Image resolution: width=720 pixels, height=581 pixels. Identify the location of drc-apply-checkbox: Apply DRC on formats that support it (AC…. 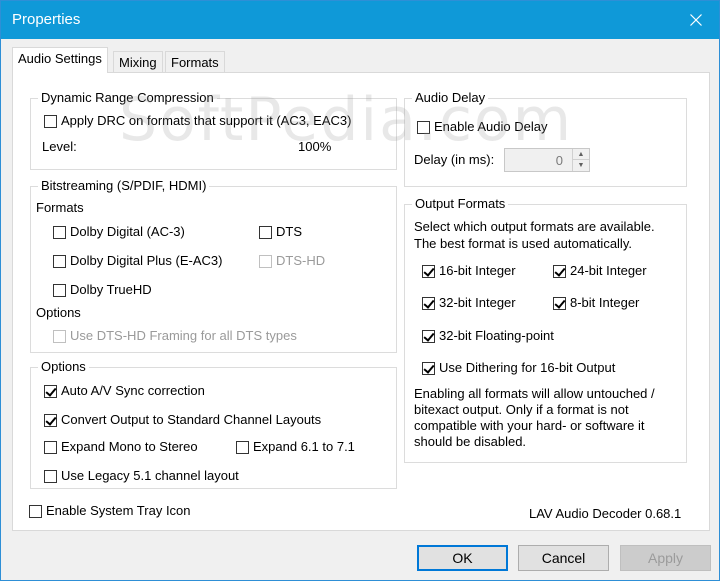
(197, 121).